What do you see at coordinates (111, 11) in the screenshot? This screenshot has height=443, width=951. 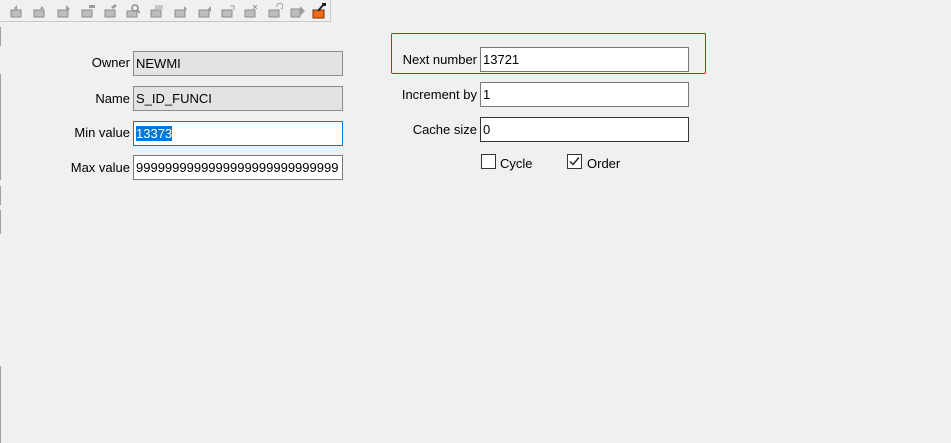 I see `edit-record-icon` at bounding box center [111, 11].